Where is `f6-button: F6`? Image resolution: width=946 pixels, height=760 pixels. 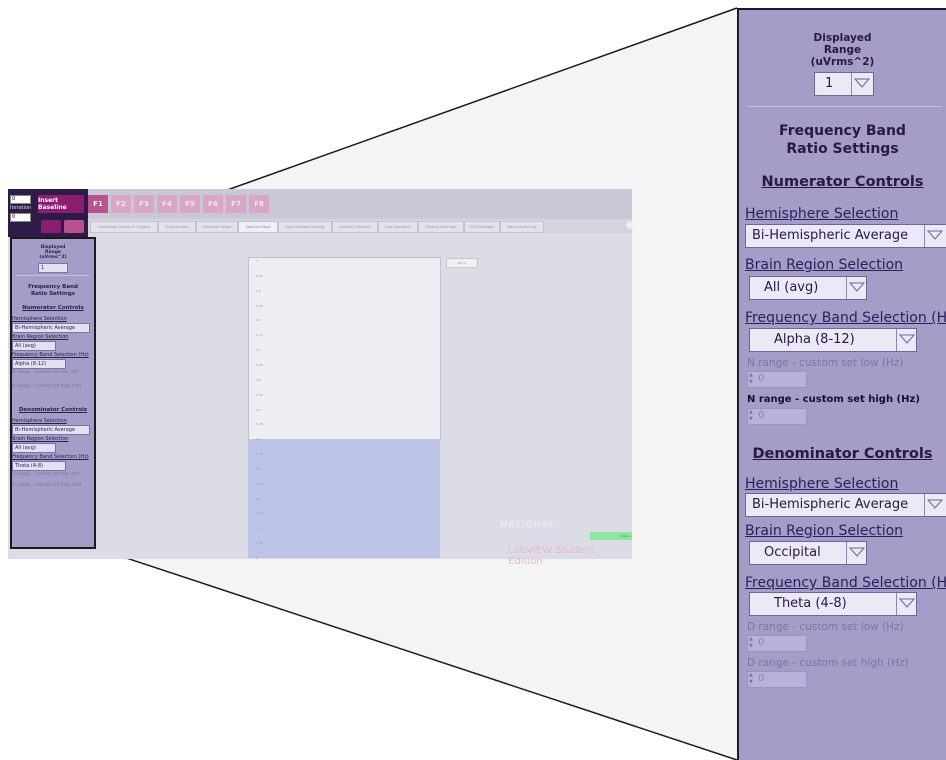
f6-button: F6 is located at coordinates (213, 204).